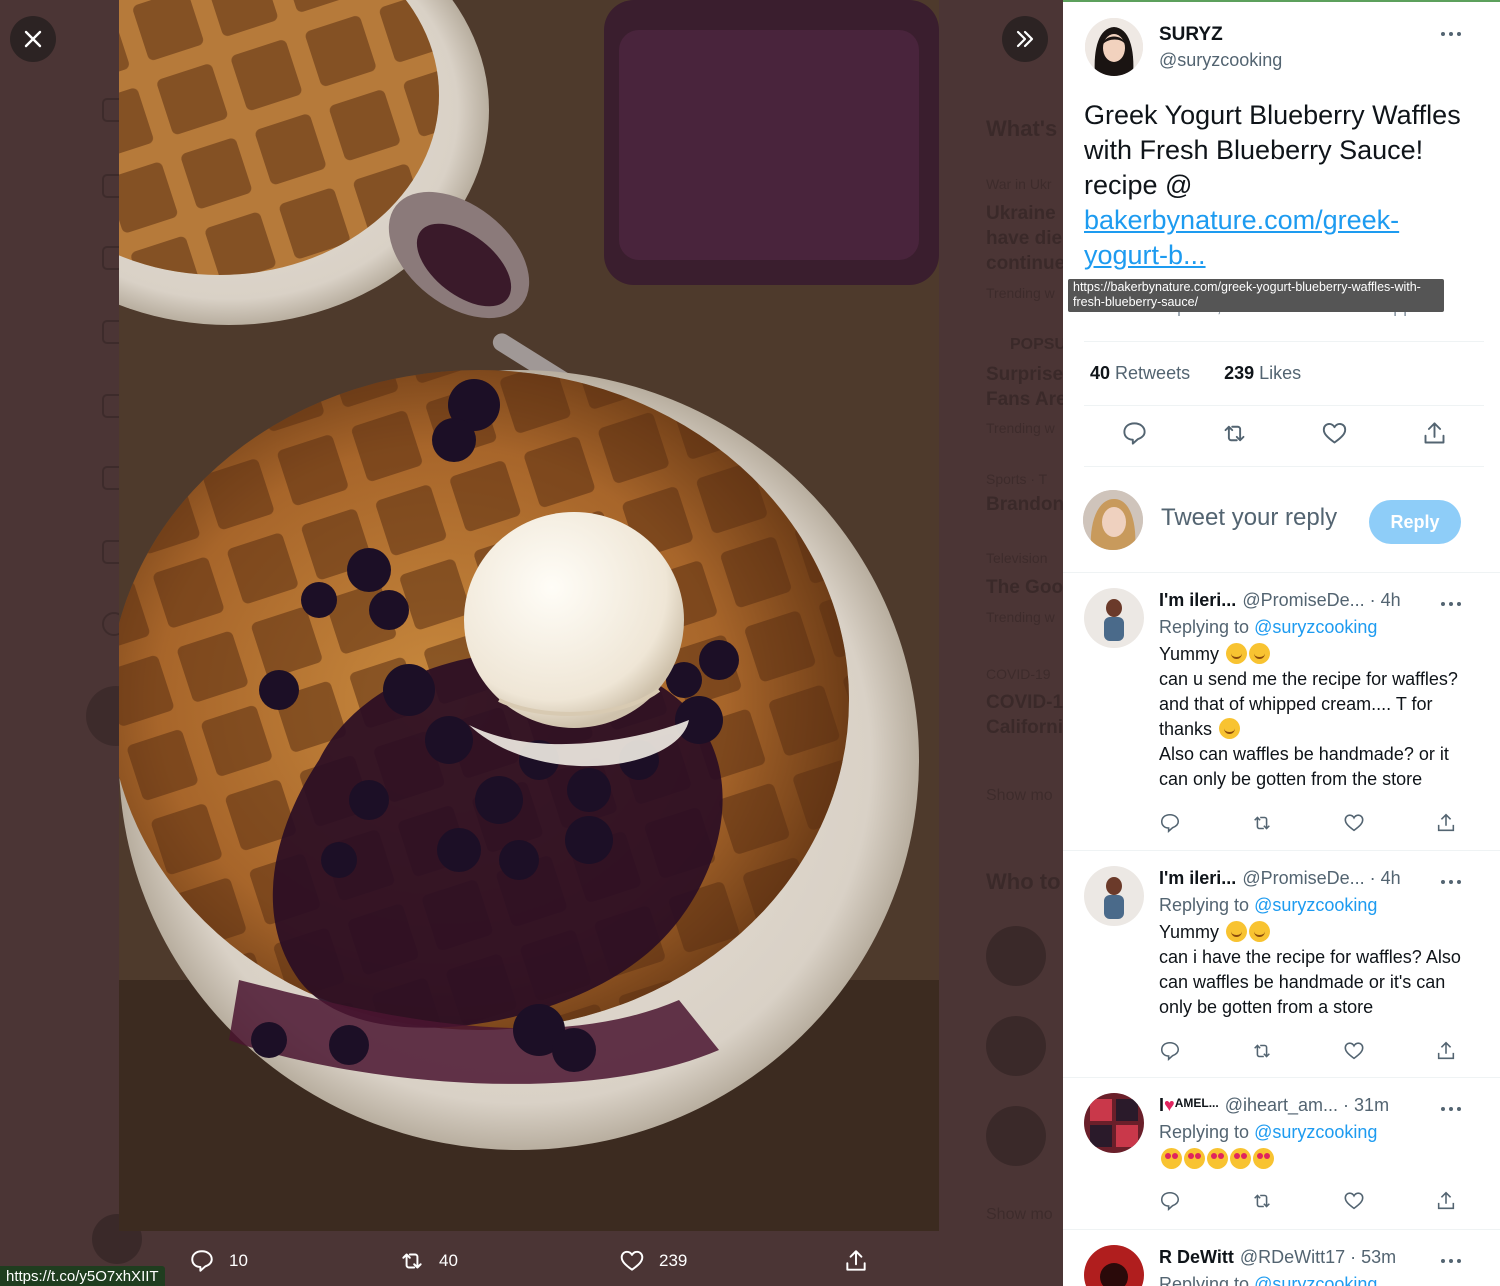  I want to click on media-reply-button: 10, so click(218, 1261).